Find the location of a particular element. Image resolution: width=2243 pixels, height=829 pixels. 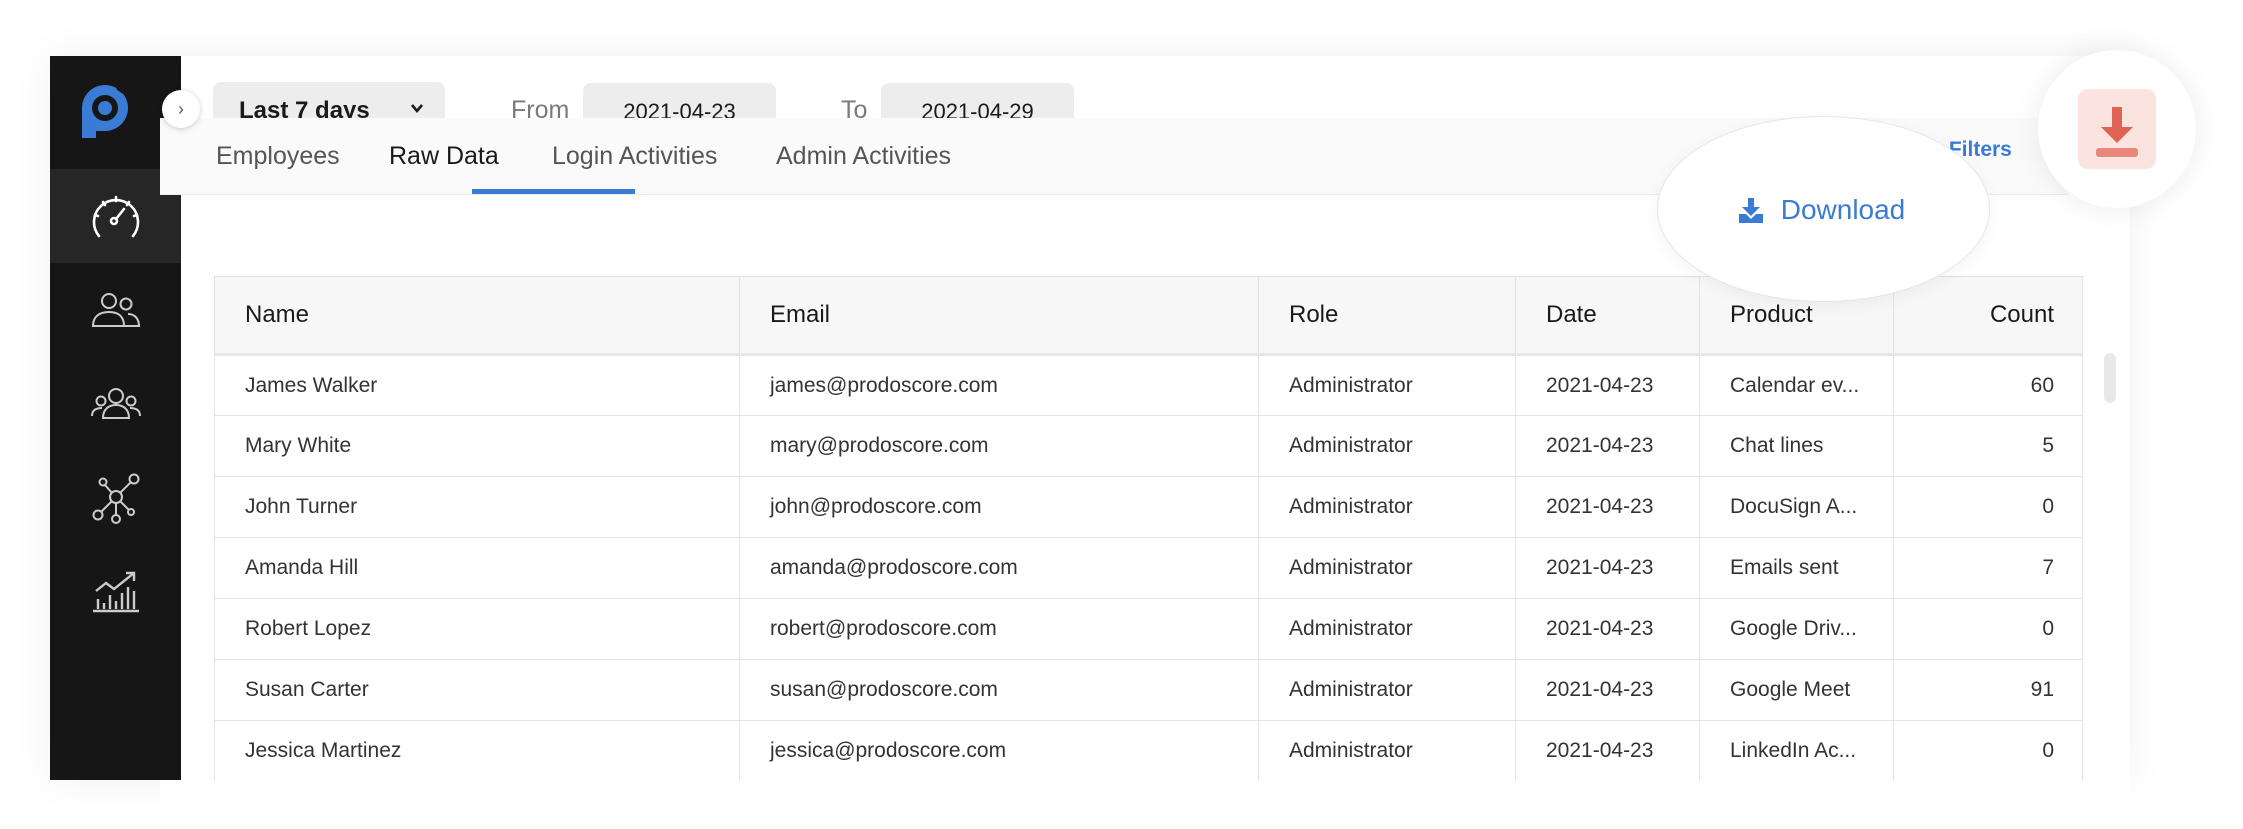

column-header-name: Name is located at coordinates (477, 316).